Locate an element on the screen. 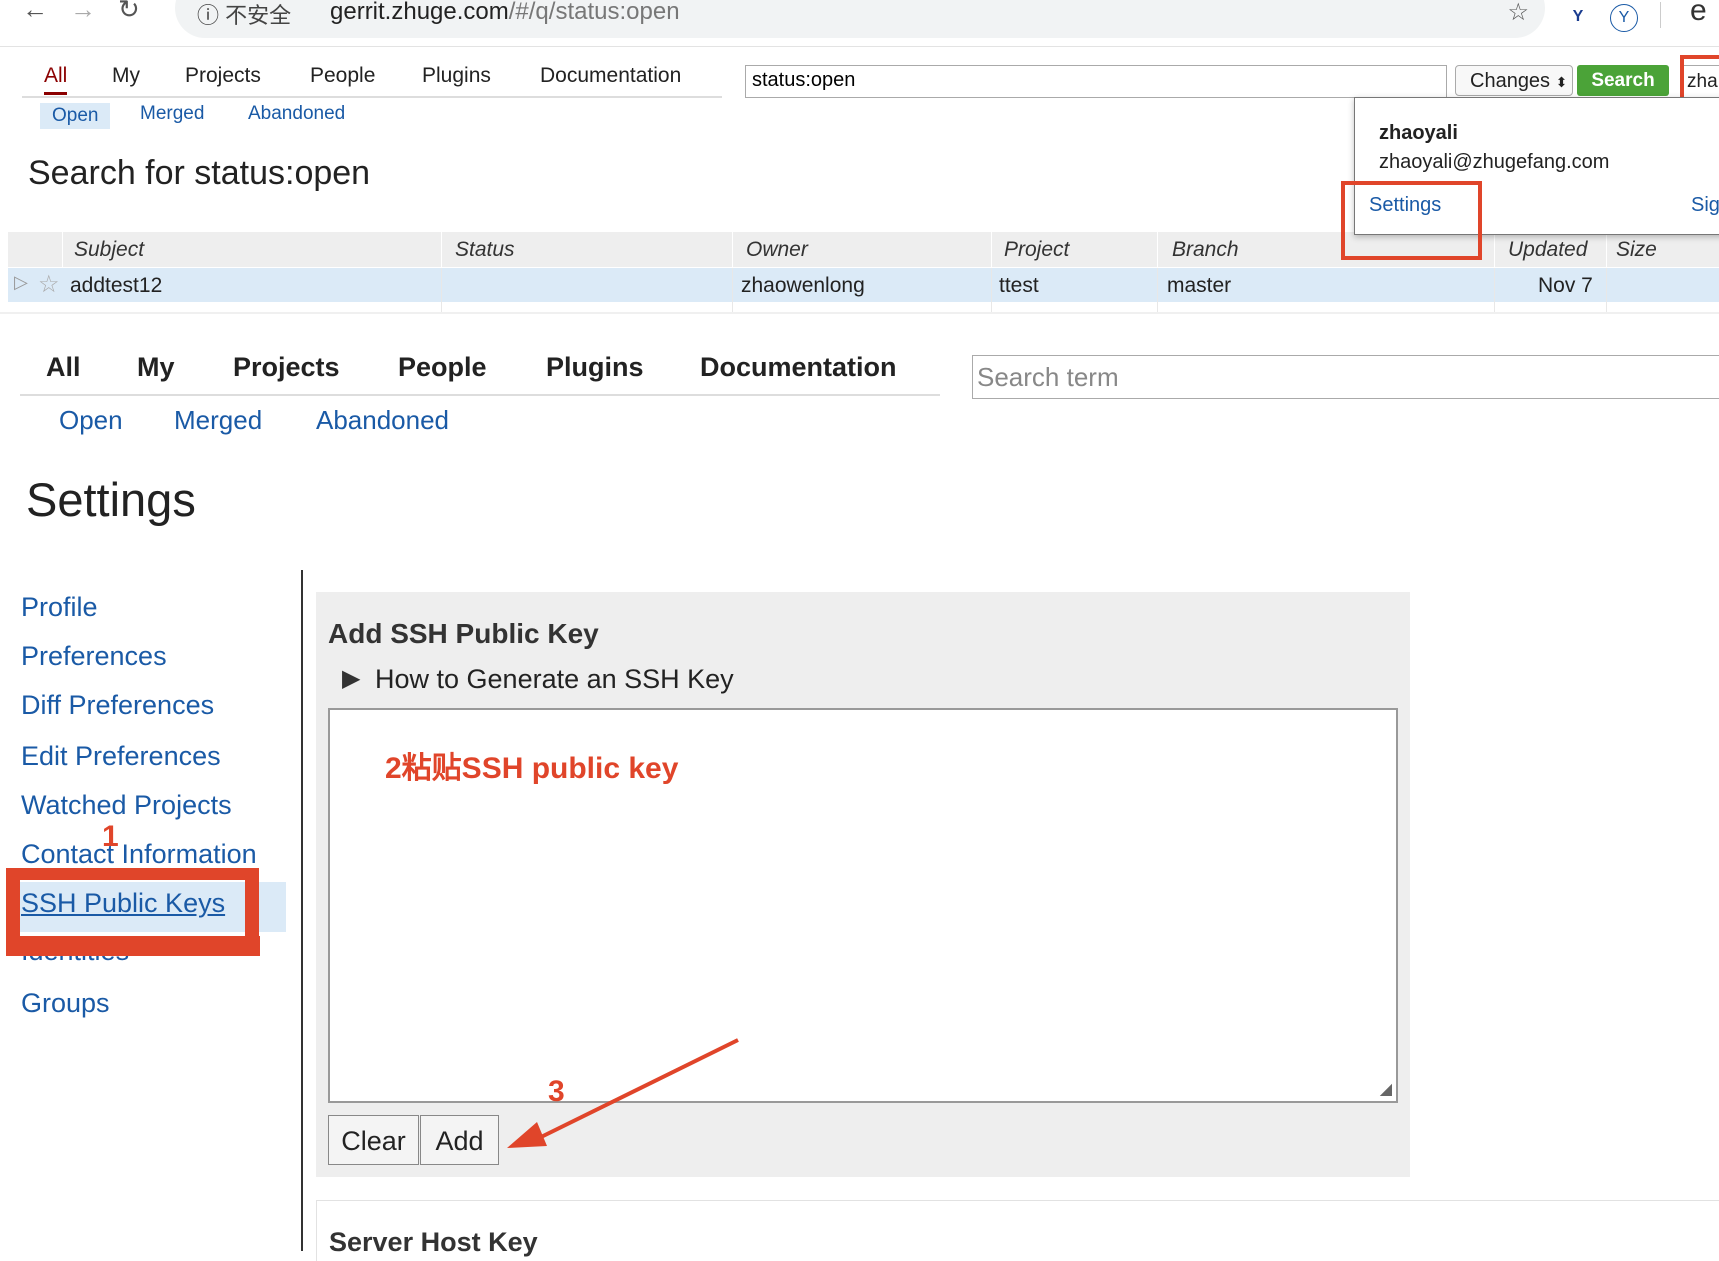 Image resolution: width=1719 pixels, height=1261 pixels. toolbar-divider is located at coordinates (1660, 15).